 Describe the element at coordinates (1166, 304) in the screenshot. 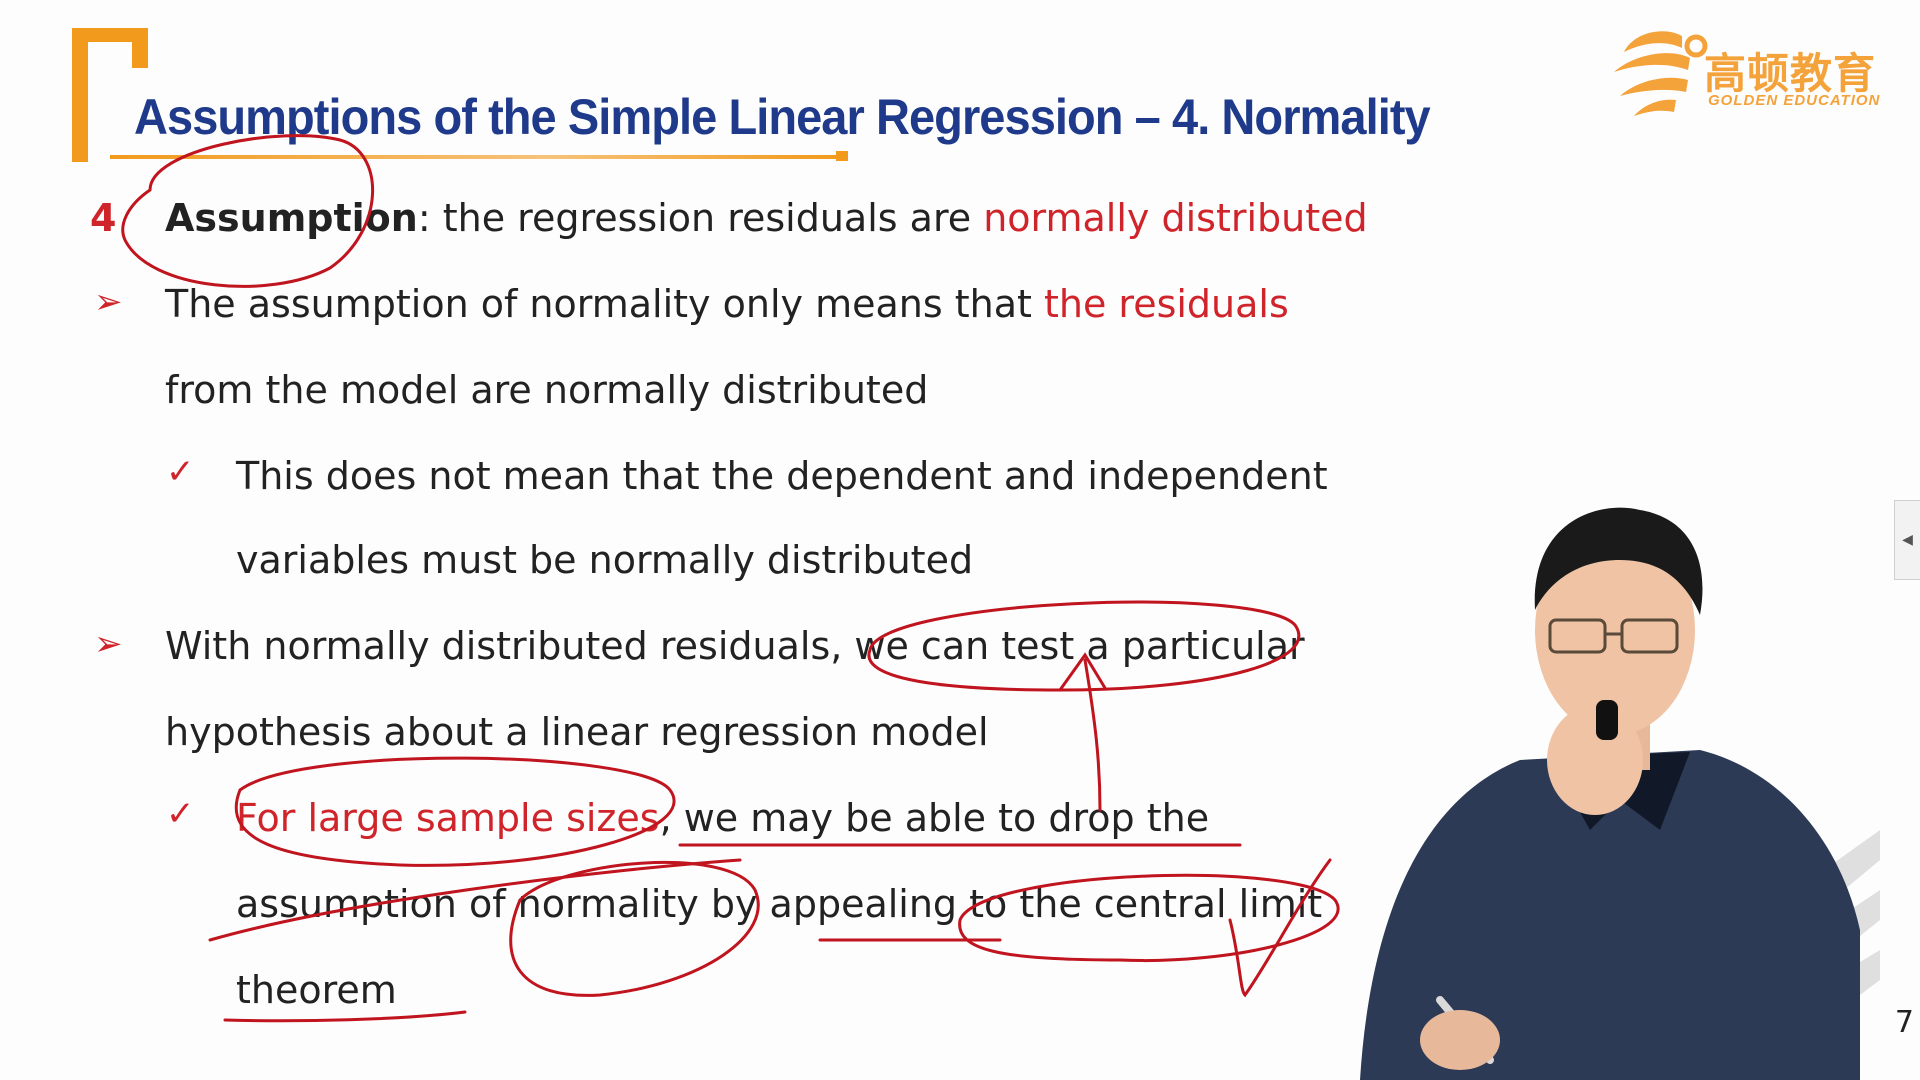

I see `the-residuals-highlight: the residuals` at that location.